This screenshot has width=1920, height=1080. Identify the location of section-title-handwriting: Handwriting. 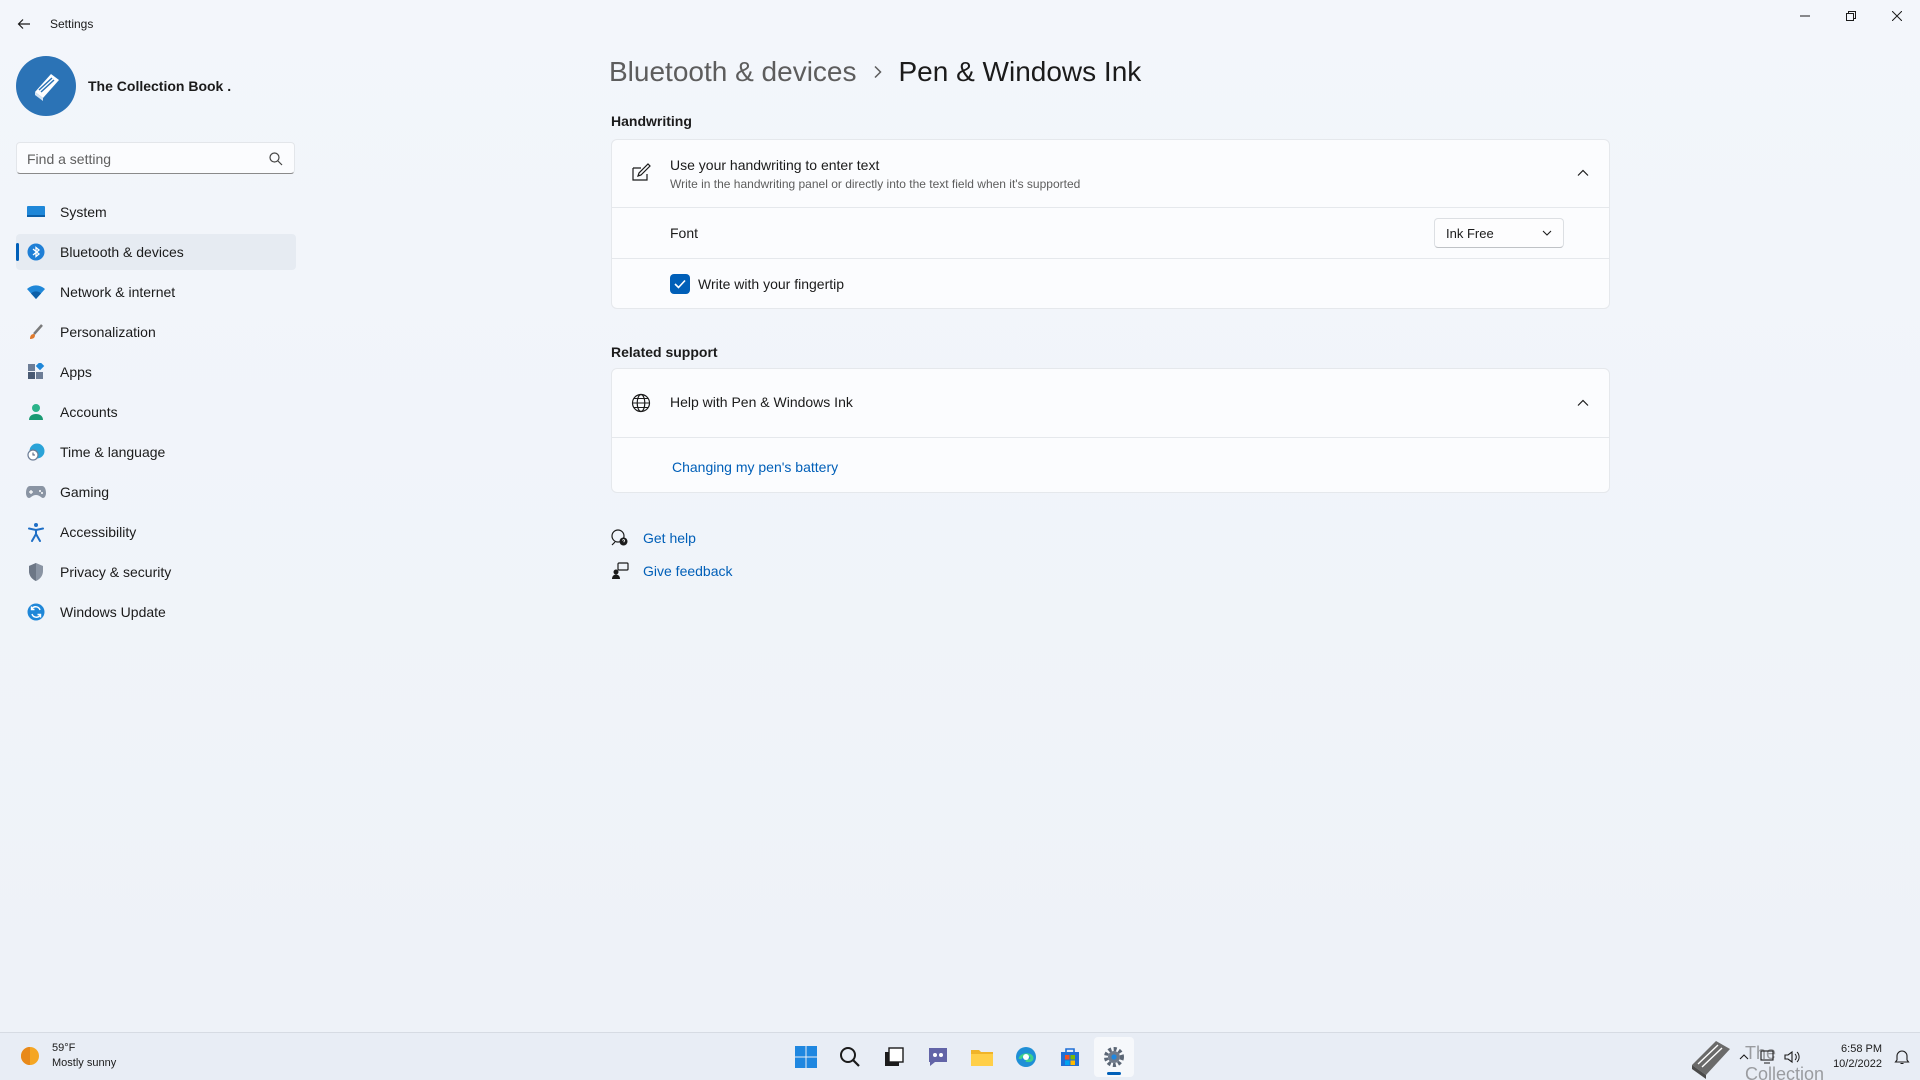
(651, 121).